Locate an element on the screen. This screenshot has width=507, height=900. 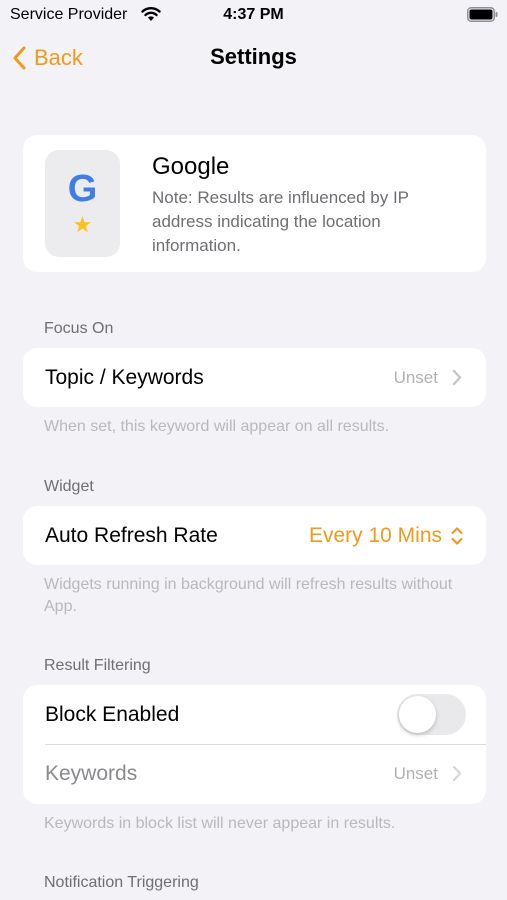
google-app-icon: G ★ is located at coordinates (82, 203).